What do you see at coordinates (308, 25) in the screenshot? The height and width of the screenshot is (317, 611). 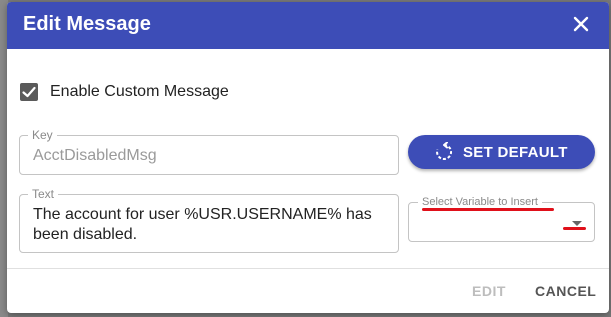 I see `dialog-header: Edit Message` at bounding box center [308, 25].